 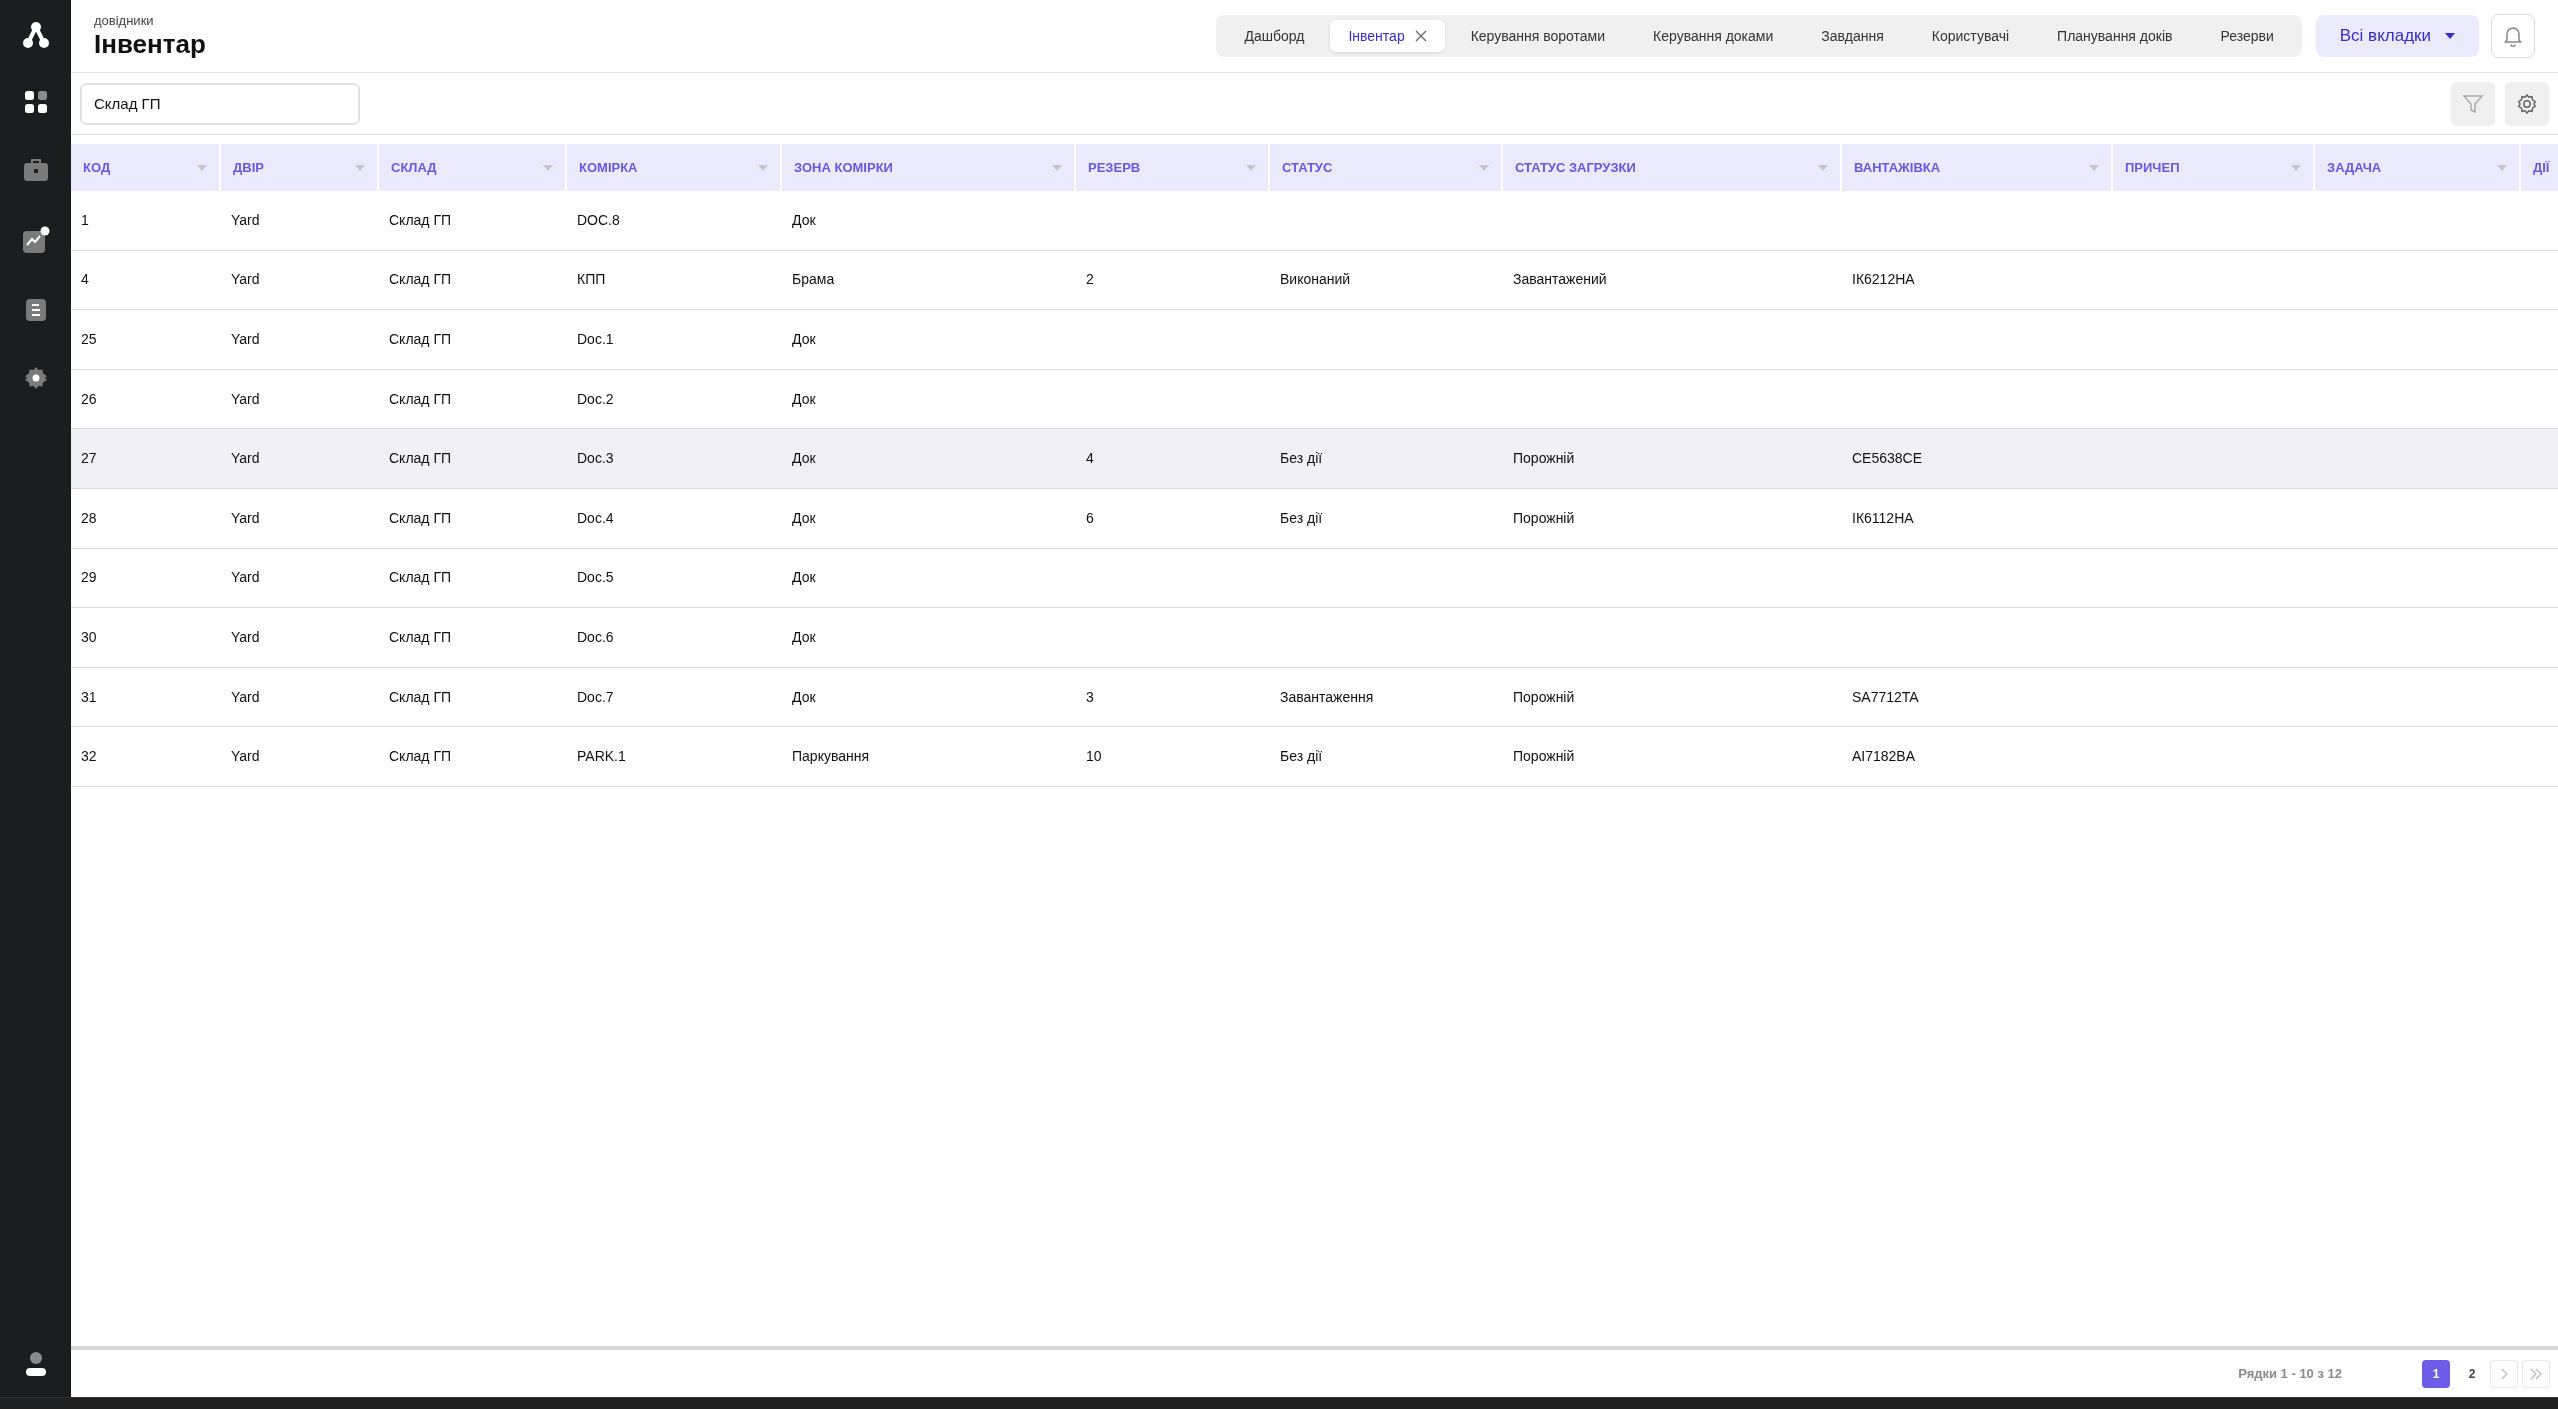 What do you see at coordinates (1420, 36) in the screenshot?
I see `close-icon` at bounding box center [1420, 36].